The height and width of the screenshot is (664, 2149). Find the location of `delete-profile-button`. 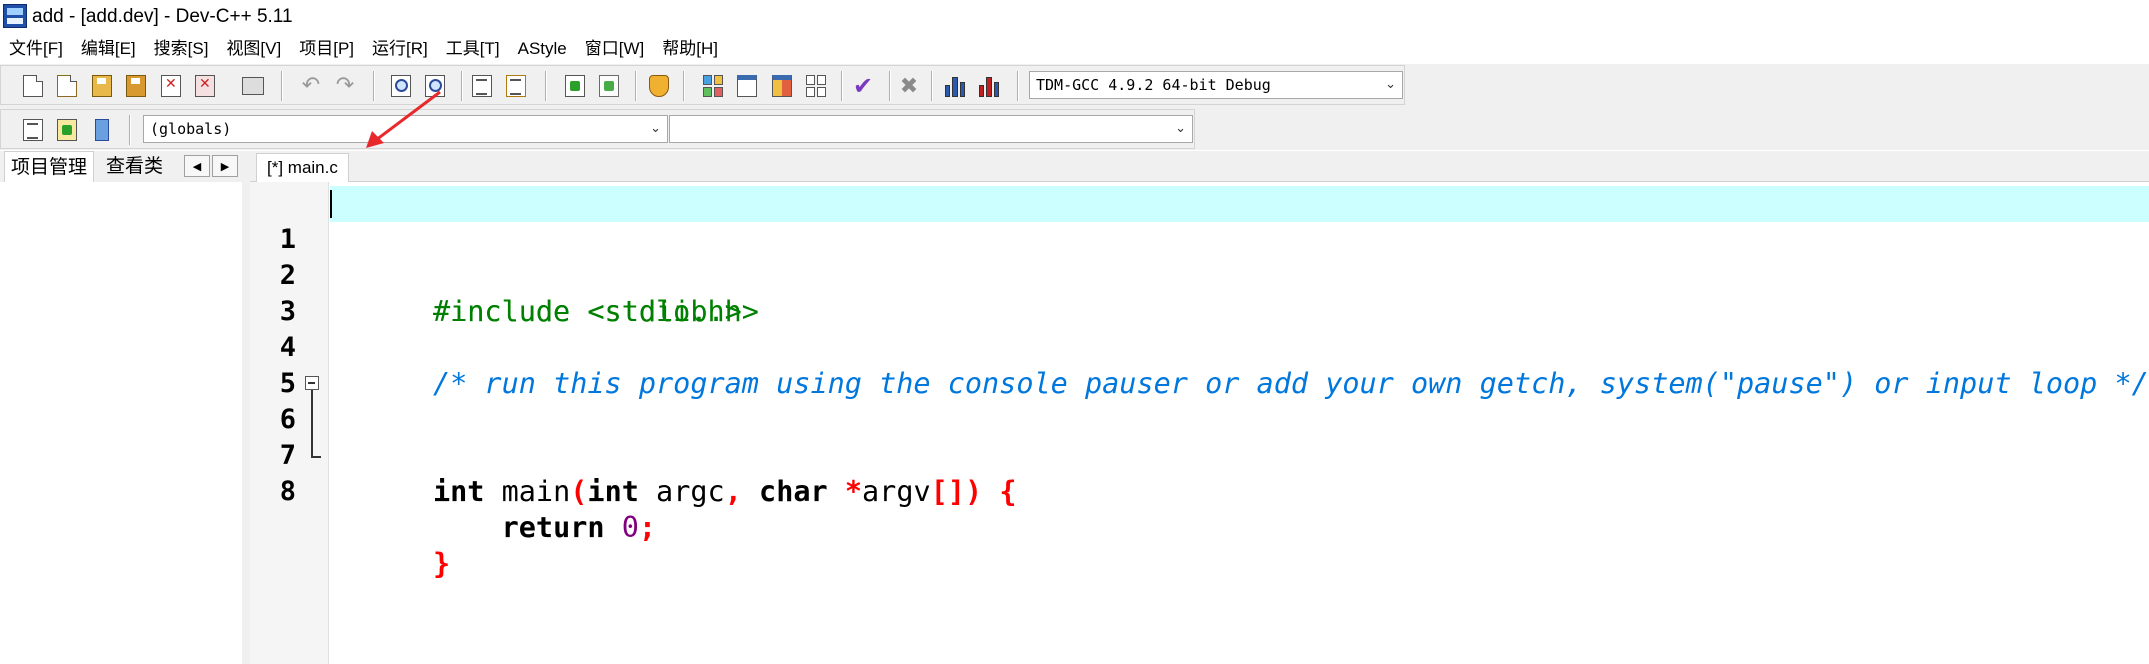

delete-profile-button is located at coordinates (989, 86).